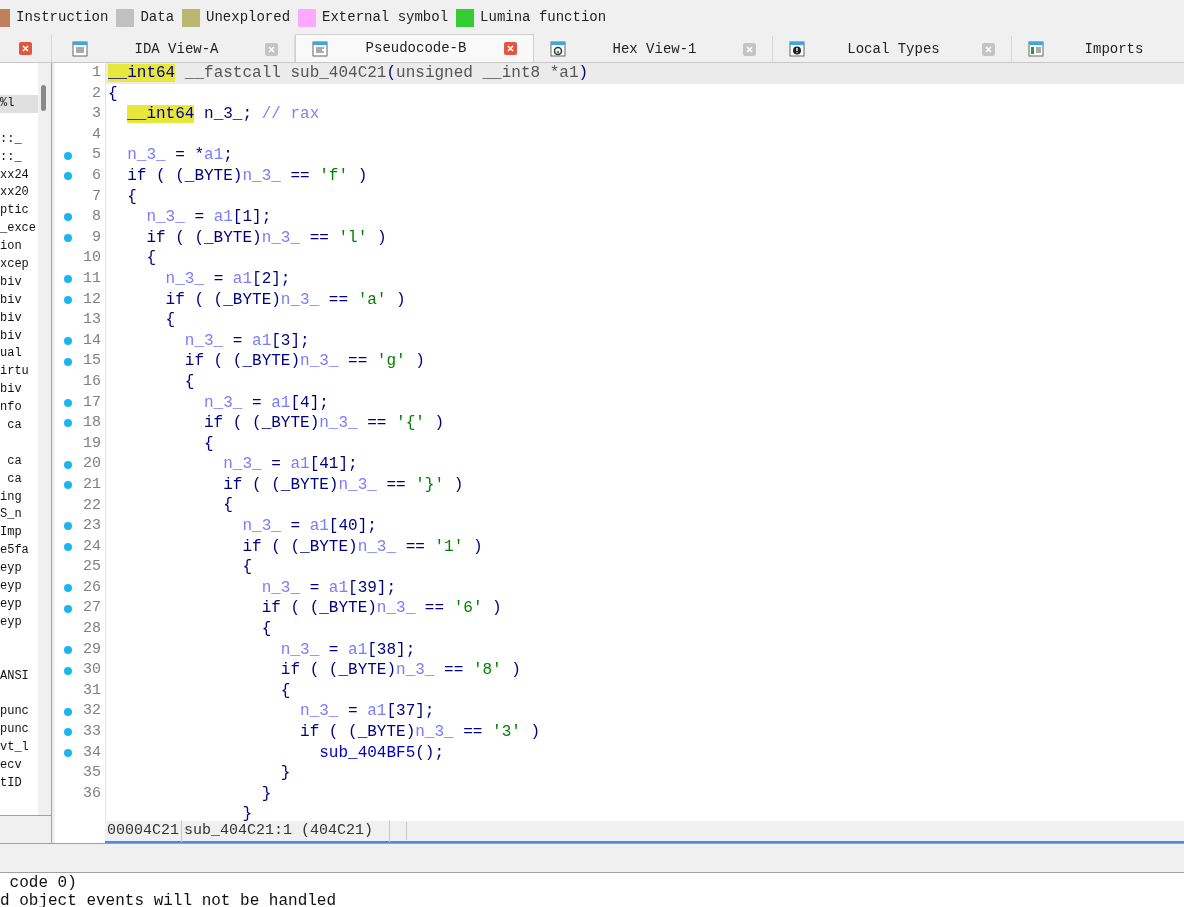 This screenshot has width=1184, height=907. Describe the element at coordinates (247, 341) in the screenshot. I see `code-line: n_3_ = a1[3];` at that location.